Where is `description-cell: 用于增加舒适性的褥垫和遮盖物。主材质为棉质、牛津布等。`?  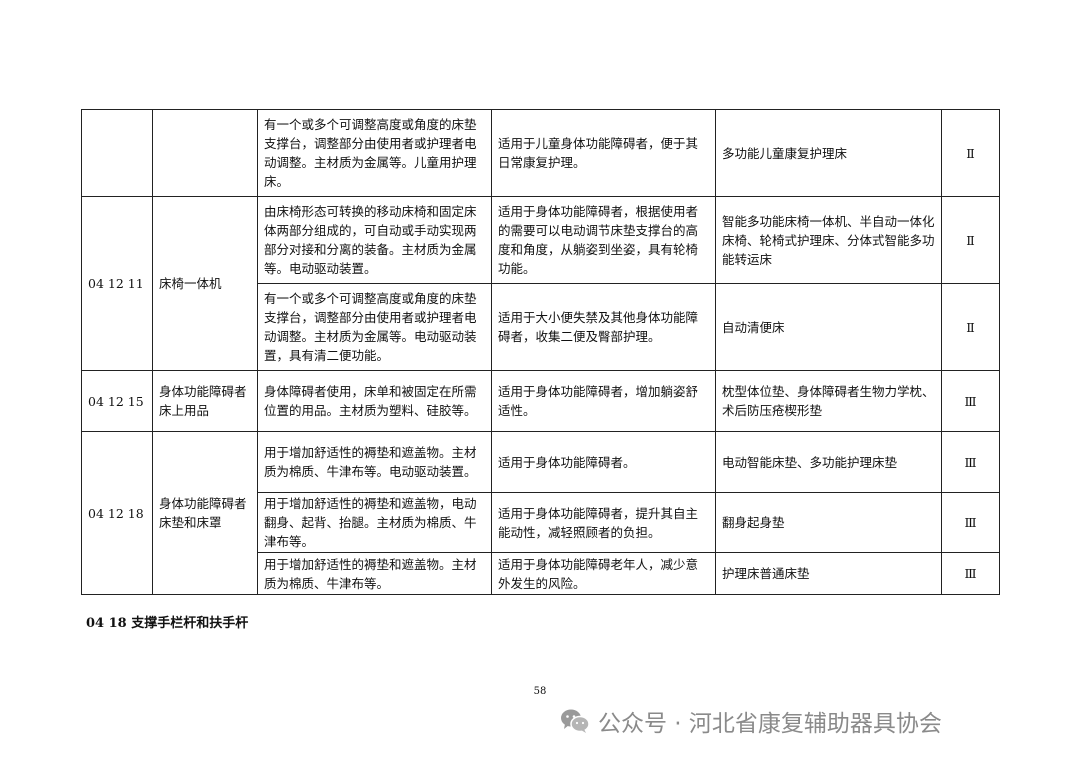
description-cell: 用于增加舒适性的褥垫和遮盖物。主材质为棉质、牛津布等。 is located at coordinates (374, 573).